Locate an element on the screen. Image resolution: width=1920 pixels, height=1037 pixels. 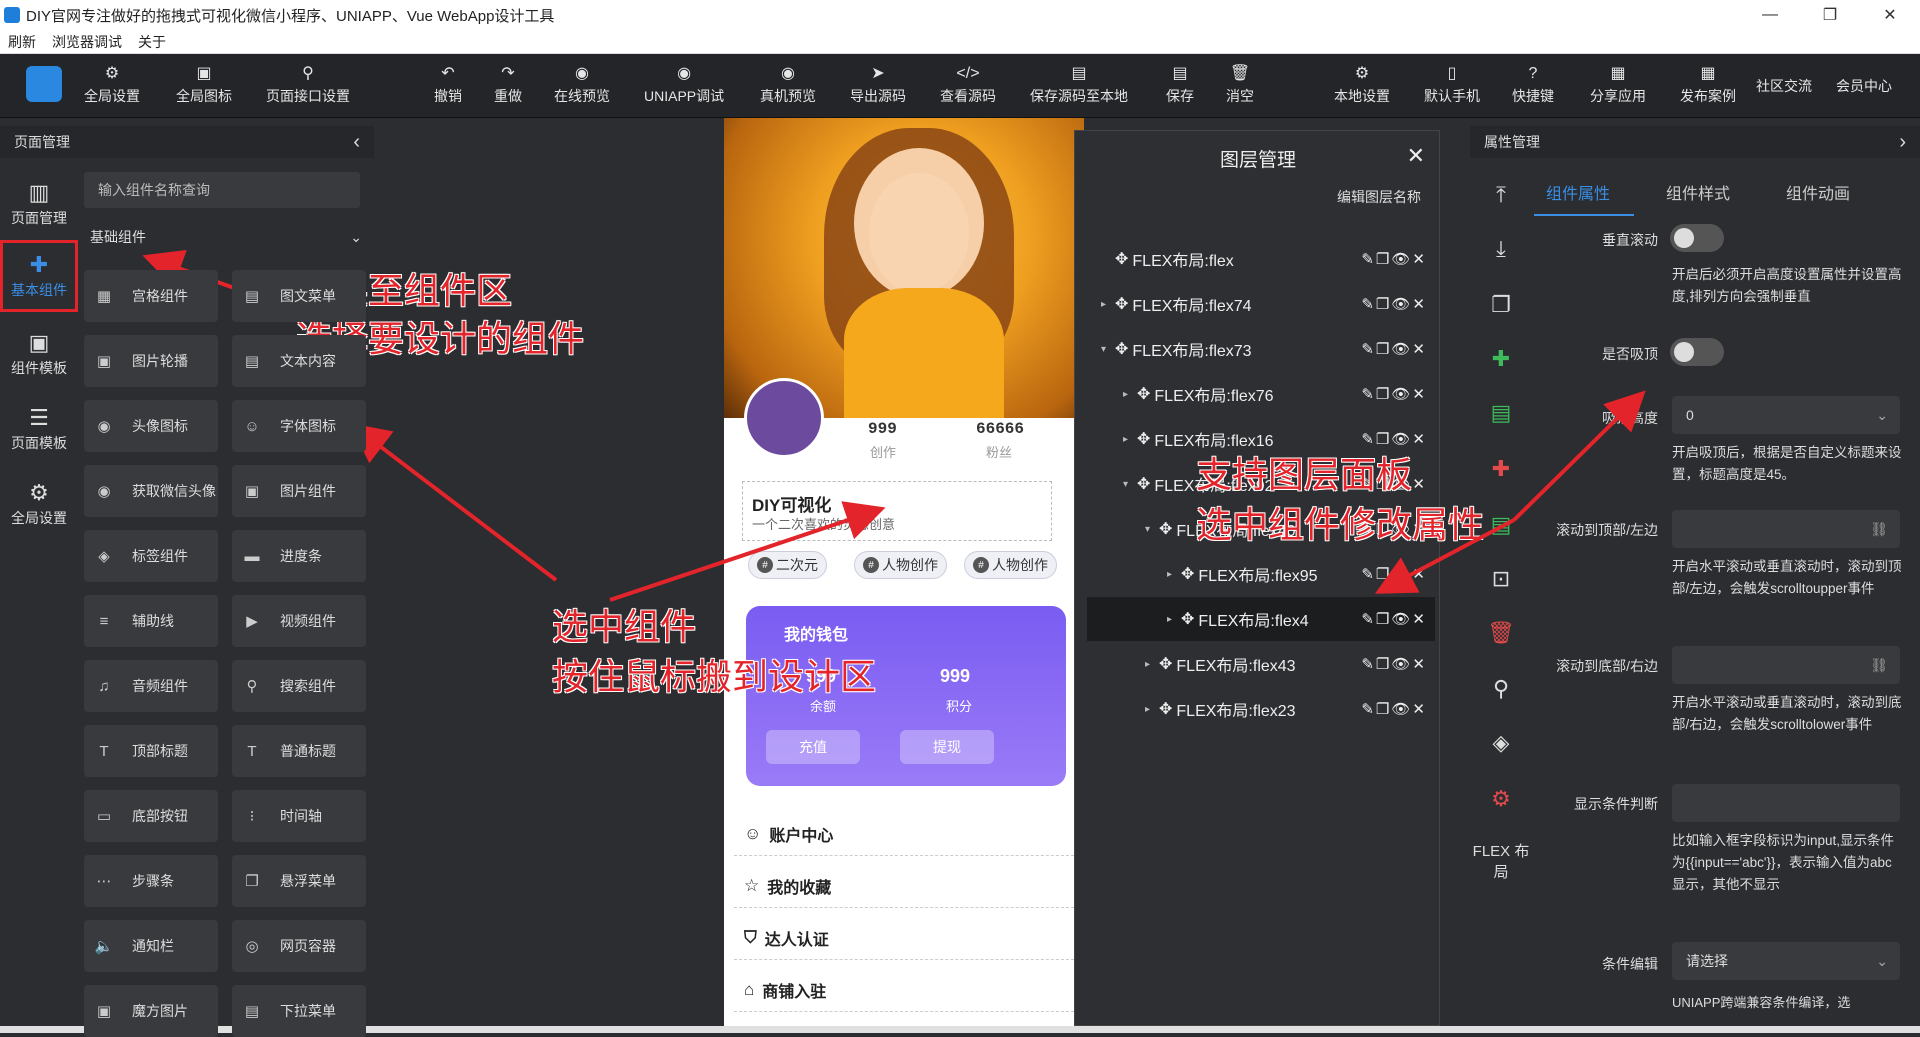
sticky-height-select: 0 ⌄ is located at coordinates (1786, 415).